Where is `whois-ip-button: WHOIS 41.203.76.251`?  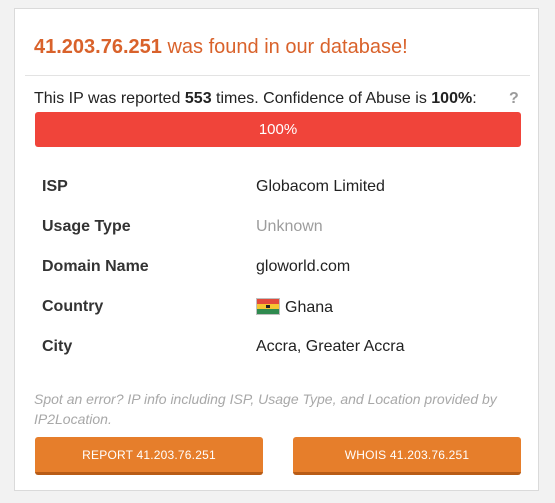 whois-ip-button: WHOIS 41.203.76.251 is located at coordinates (407, 456).